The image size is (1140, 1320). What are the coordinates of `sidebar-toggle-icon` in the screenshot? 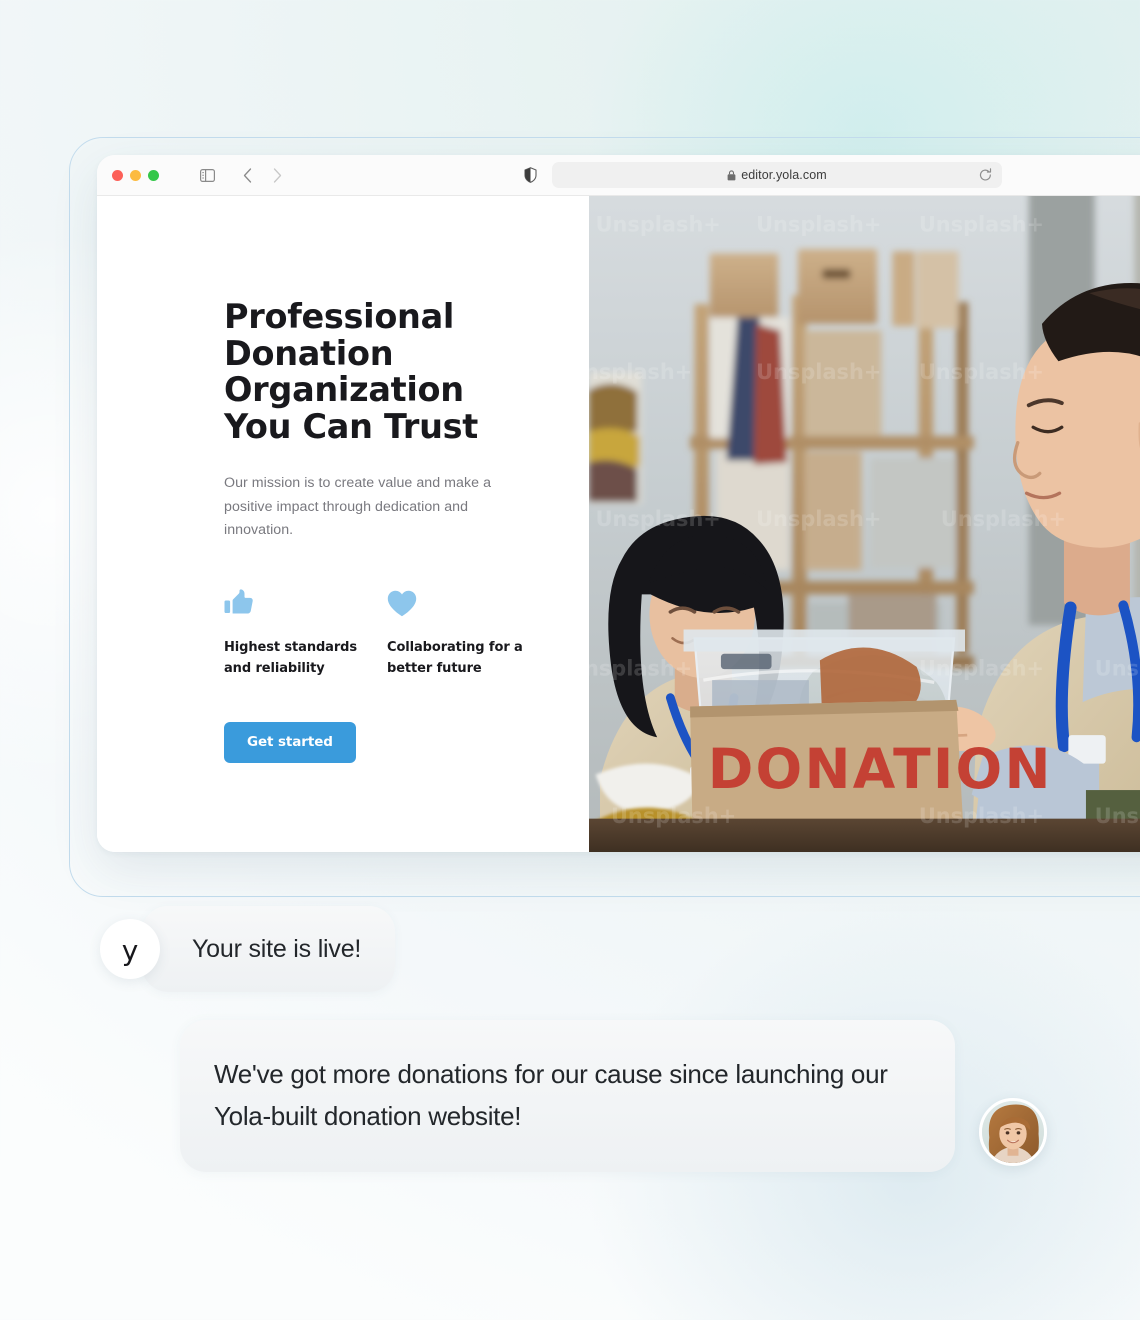 It's located at (207, 175).